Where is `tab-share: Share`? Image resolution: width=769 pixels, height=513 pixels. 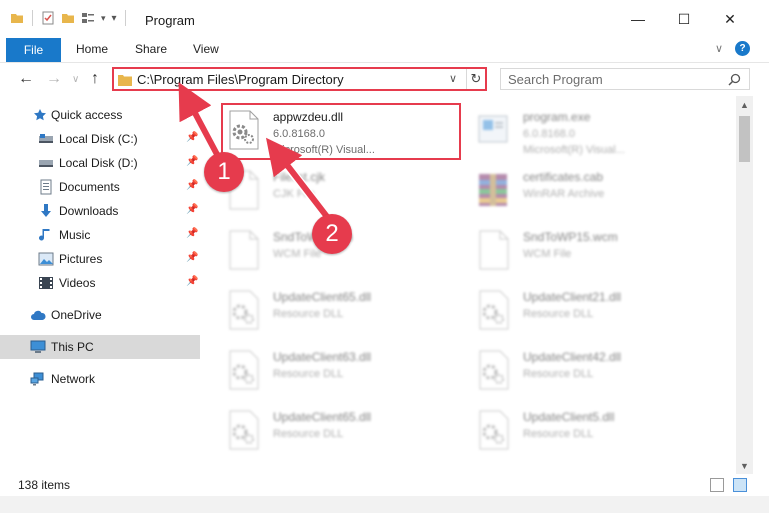 tab-share: Share is located at coordinates (151, 49).